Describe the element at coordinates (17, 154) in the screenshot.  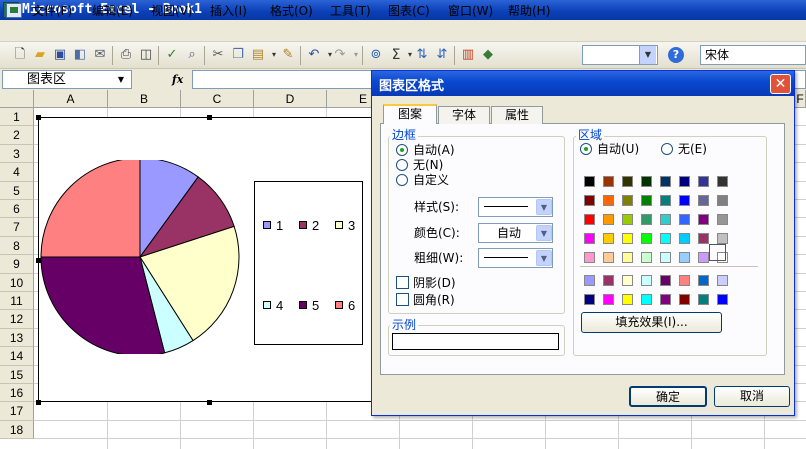
I see `row-header-3: 3` at that location.